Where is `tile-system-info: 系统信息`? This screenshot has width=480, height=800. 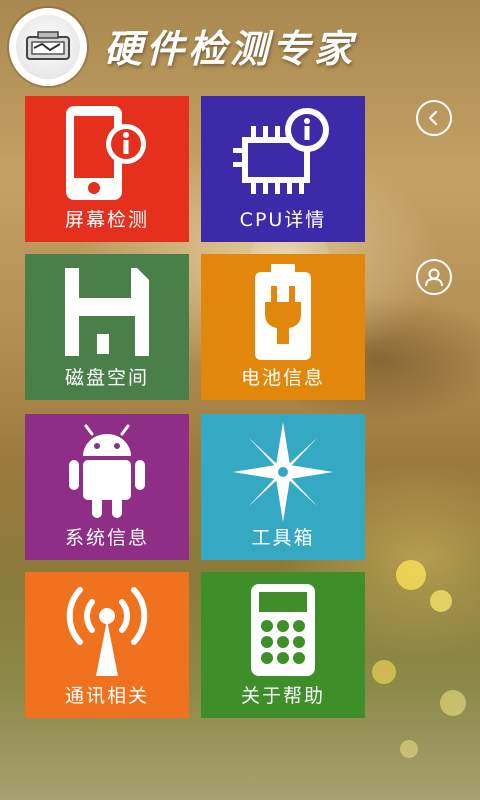
tile-system-info: 系统信息 is located at coordinates (107, 487).